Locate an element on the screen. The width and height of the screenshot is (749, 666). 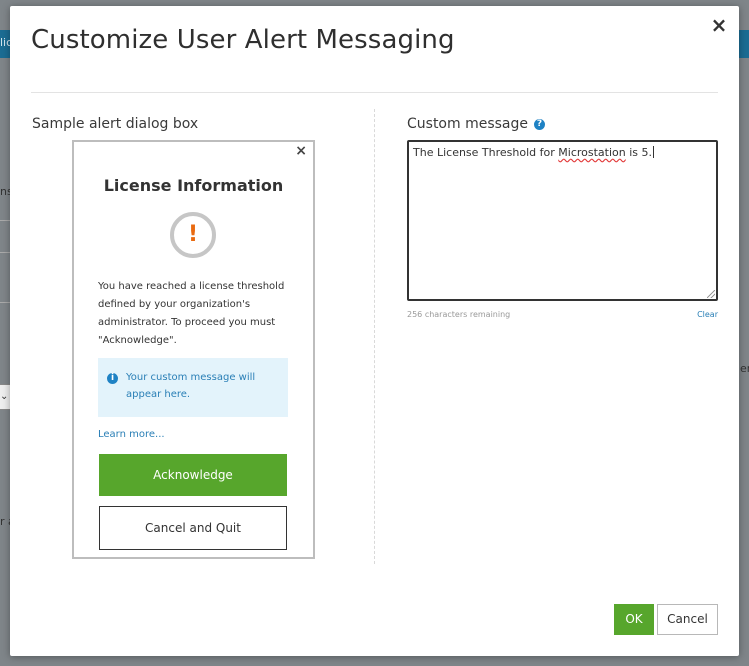
sample-section-label: Sample alert dialog box is located at coordinates (115, 124).